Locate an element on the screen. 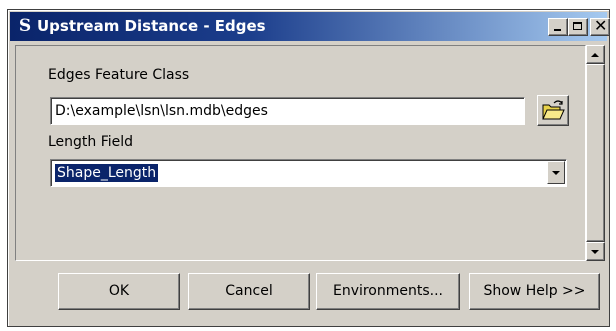 This screenshot has width=616, height=331. arrow-up-icon is located at coordinates (595, 55).